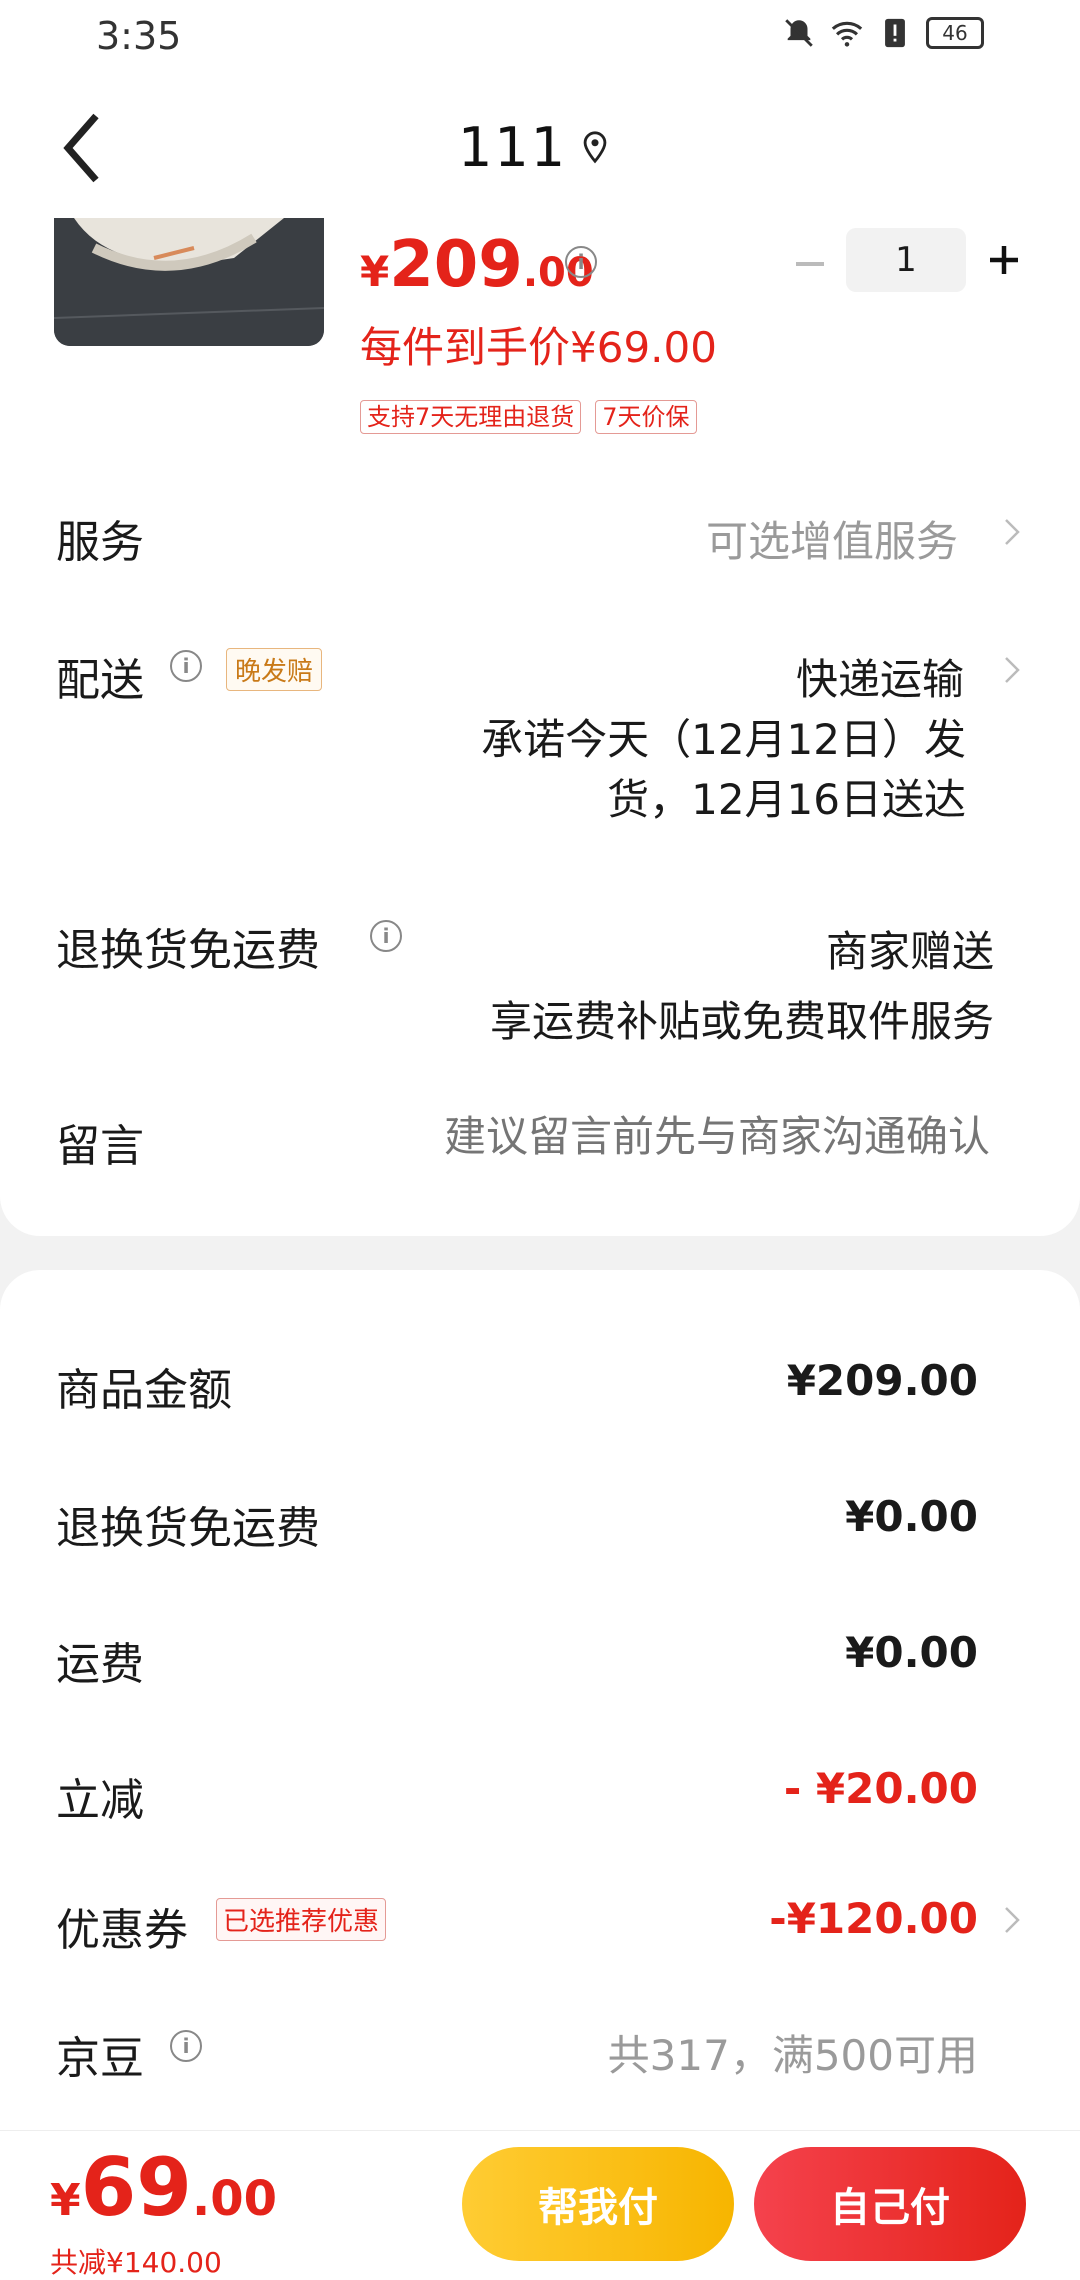 The width and height of the screenshot is (1080, 2280). What do you see at coordinates (598, 2204) in the screenshot?
I see `help-me-pay-button: 帮我付` at bounding box center [598, 2204].